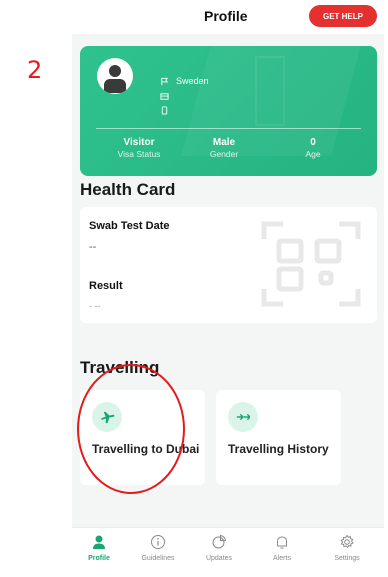  I want to click on phone-icon, so click(164, 110).